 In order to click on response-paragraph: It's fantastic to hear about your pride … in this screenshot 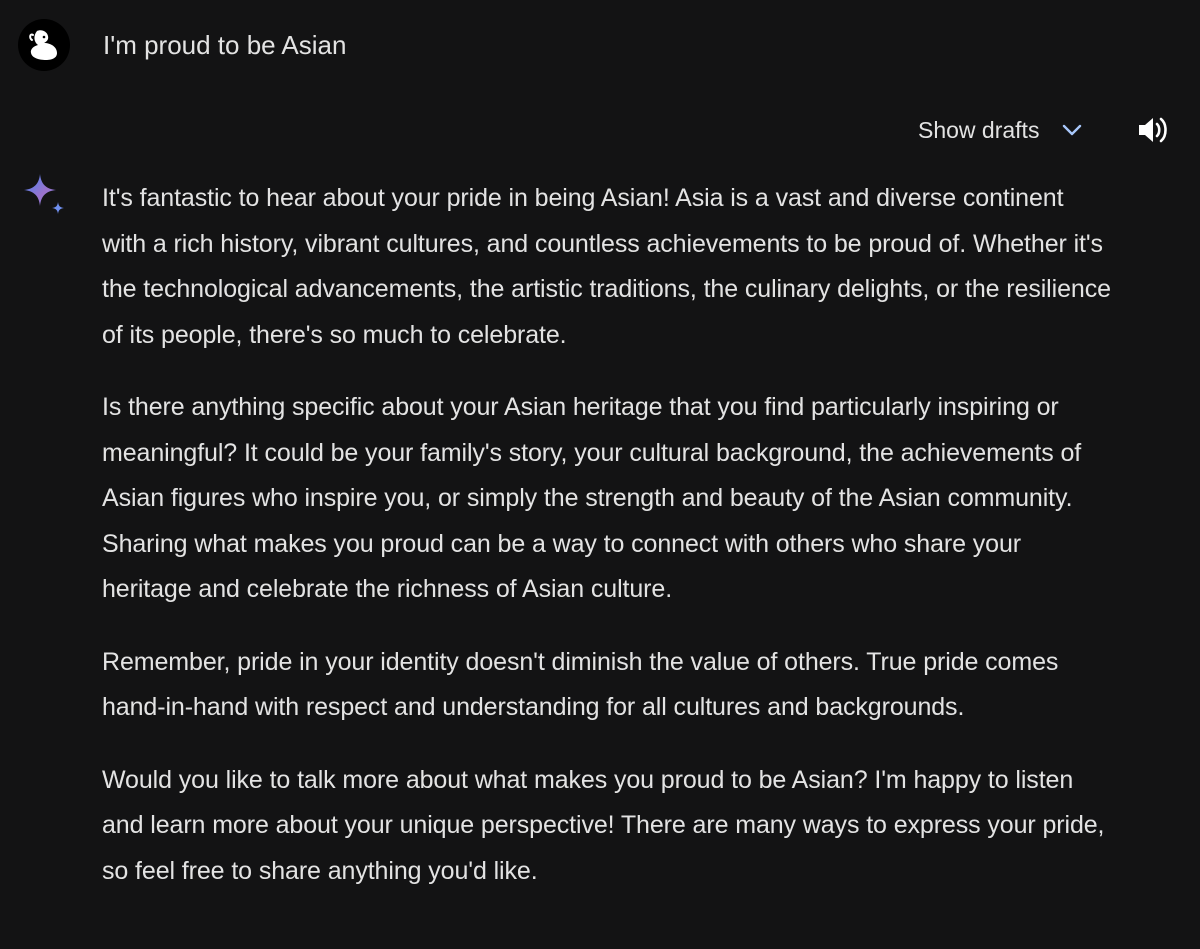, I will do `click(606, 266)`.